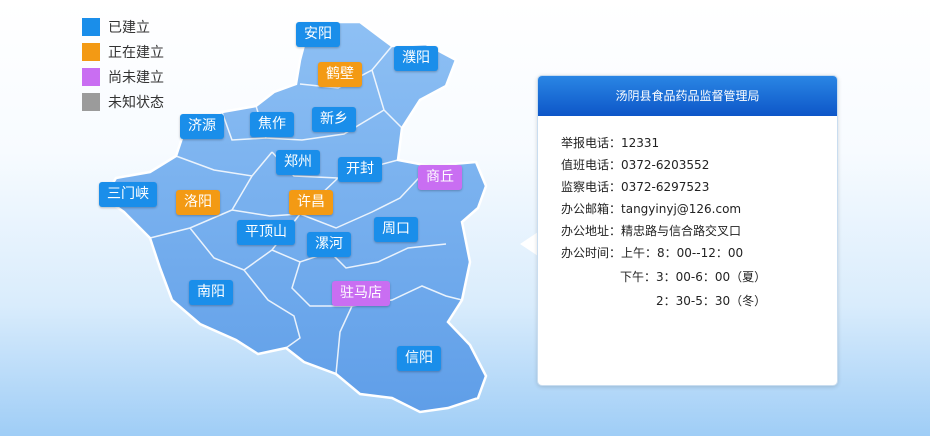  I want to click on hours-pm-summer: 下午：3：00-6：00（夏）, so click(693, 277).